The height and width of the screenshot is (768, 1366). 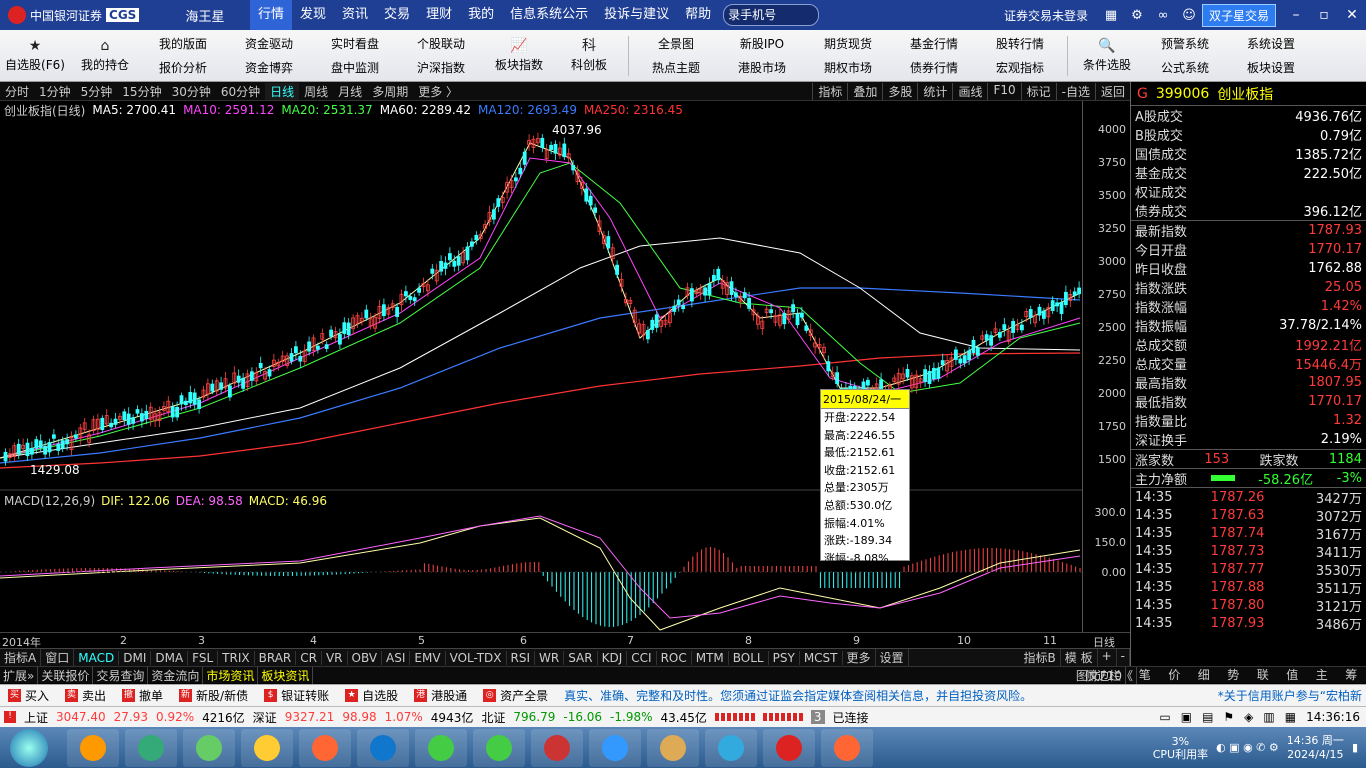 I want to click on live-watch-link: 实时看盘, so click(x=355, y=43).